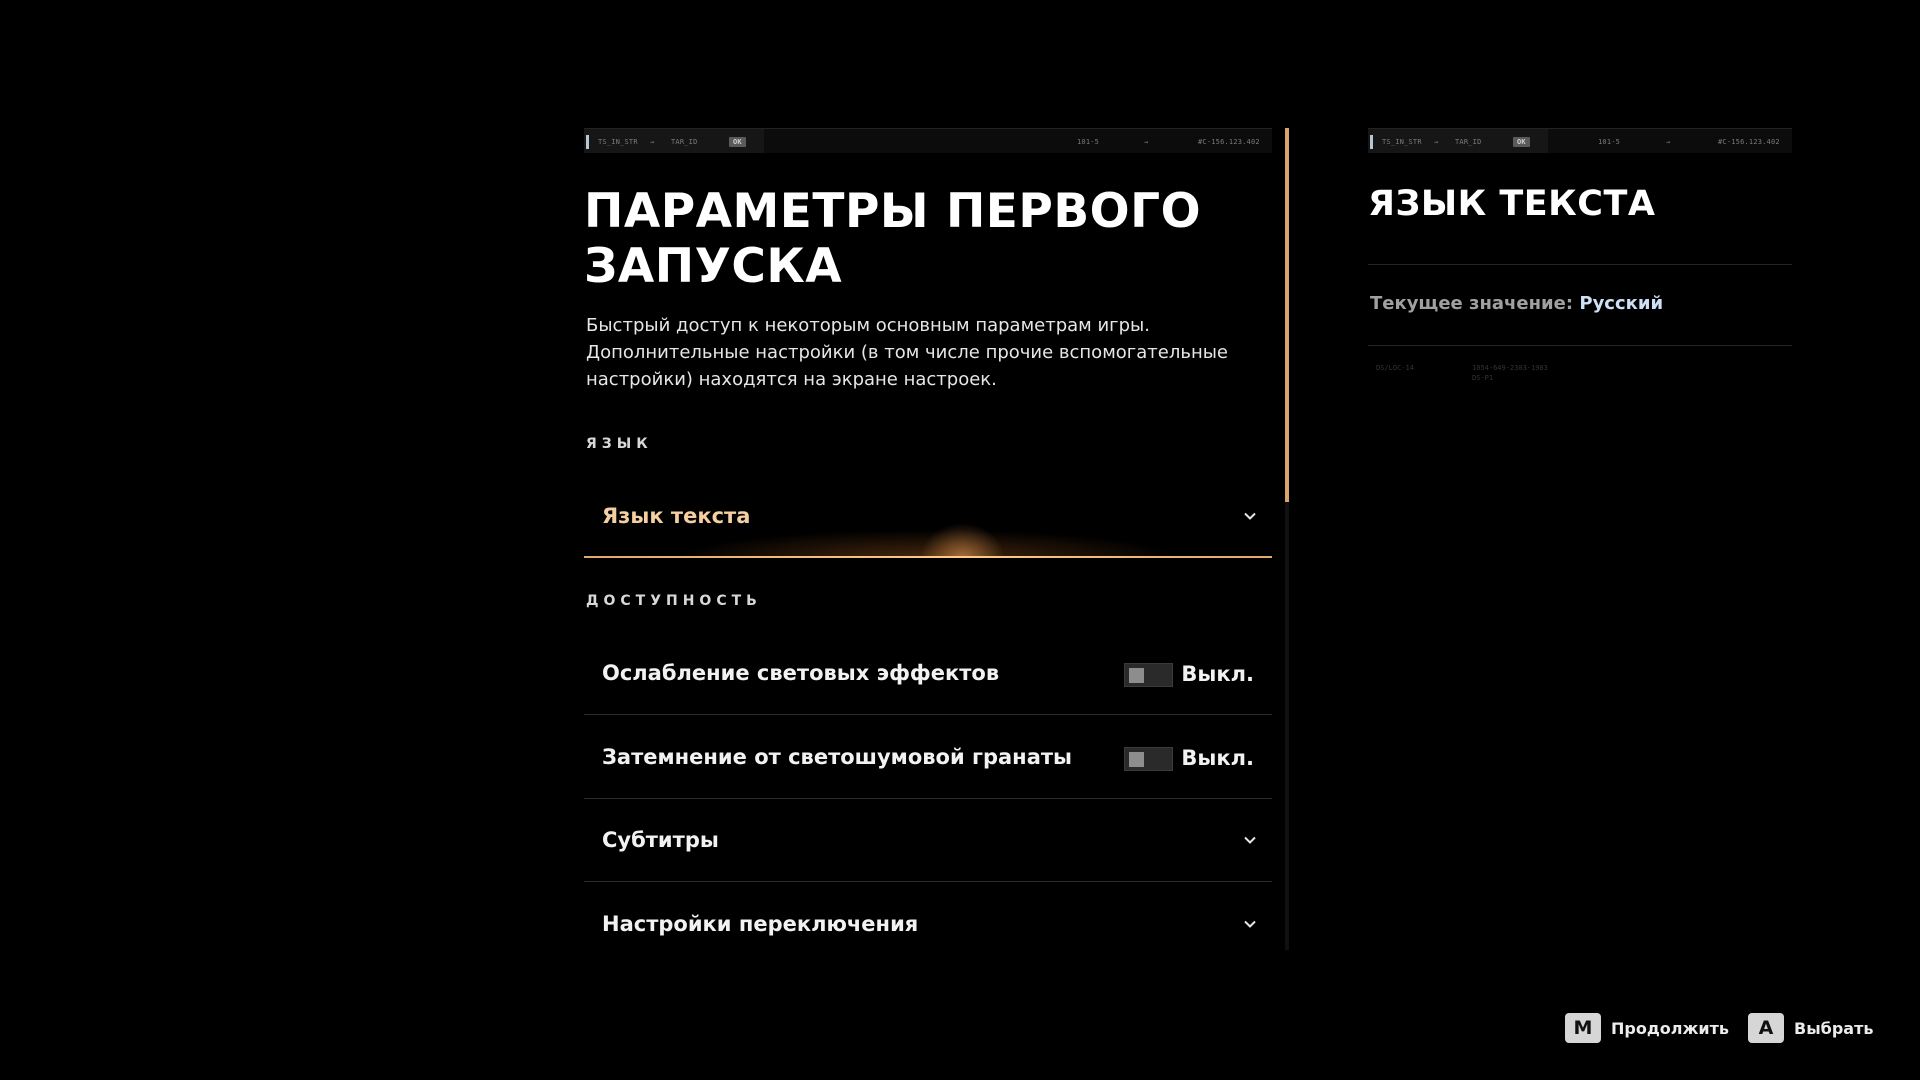 This screenshot has height=1080, width=1920. What do you see at coordinates (1287, 539) in the screenshot?
I see `scrollbar-track` at bounding box center [1287, 539].